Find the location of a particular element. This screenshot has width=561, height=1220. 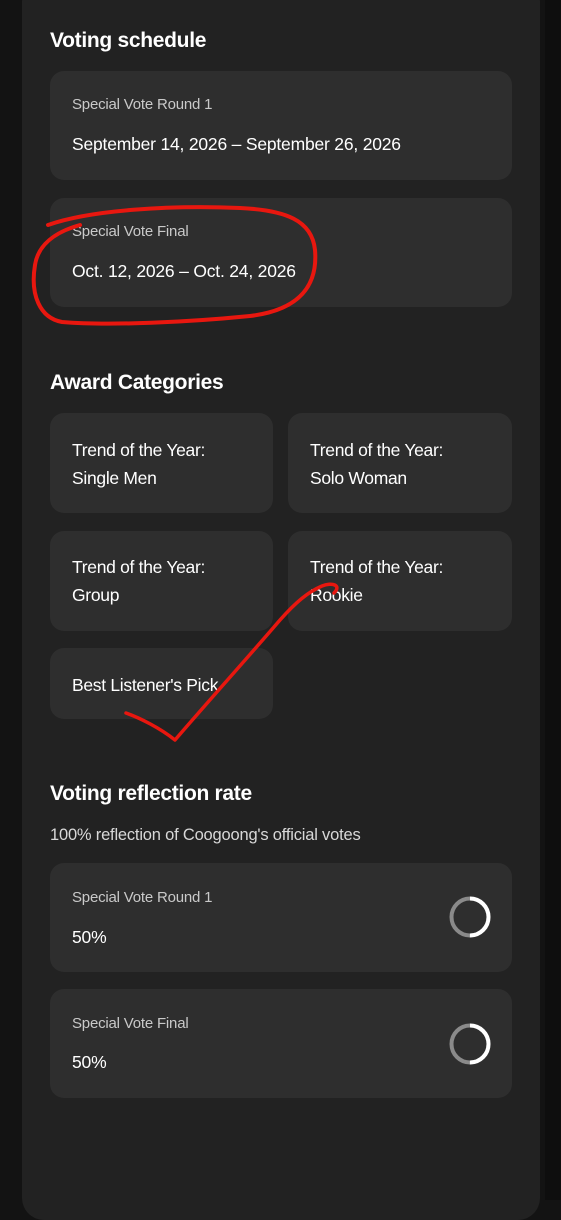

voting-schedule-title: Voting schedule is located at coordinates (128, 40).